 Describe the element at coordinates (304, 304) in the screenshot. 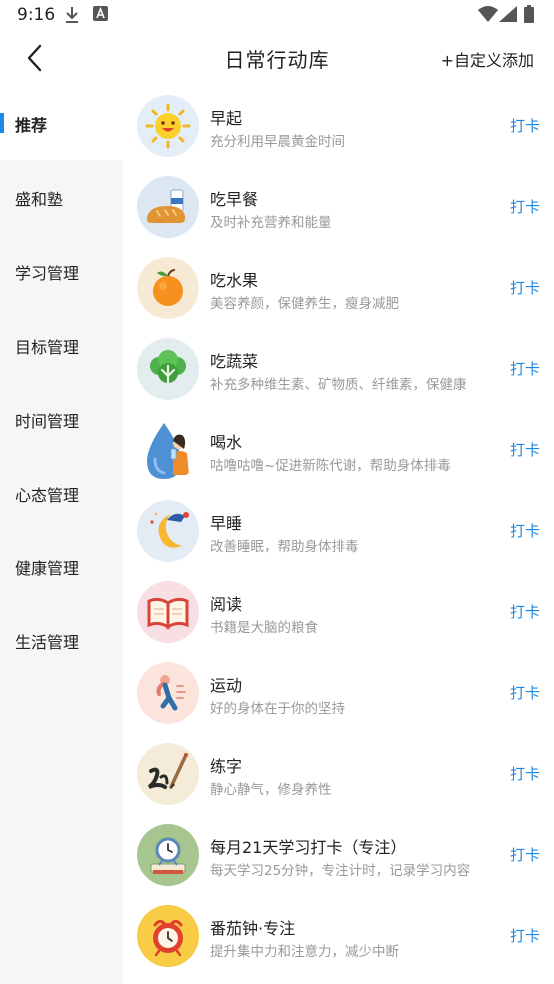

I see `action-desc: 美容养颜，保健养生，瘦身减肥` at that location.